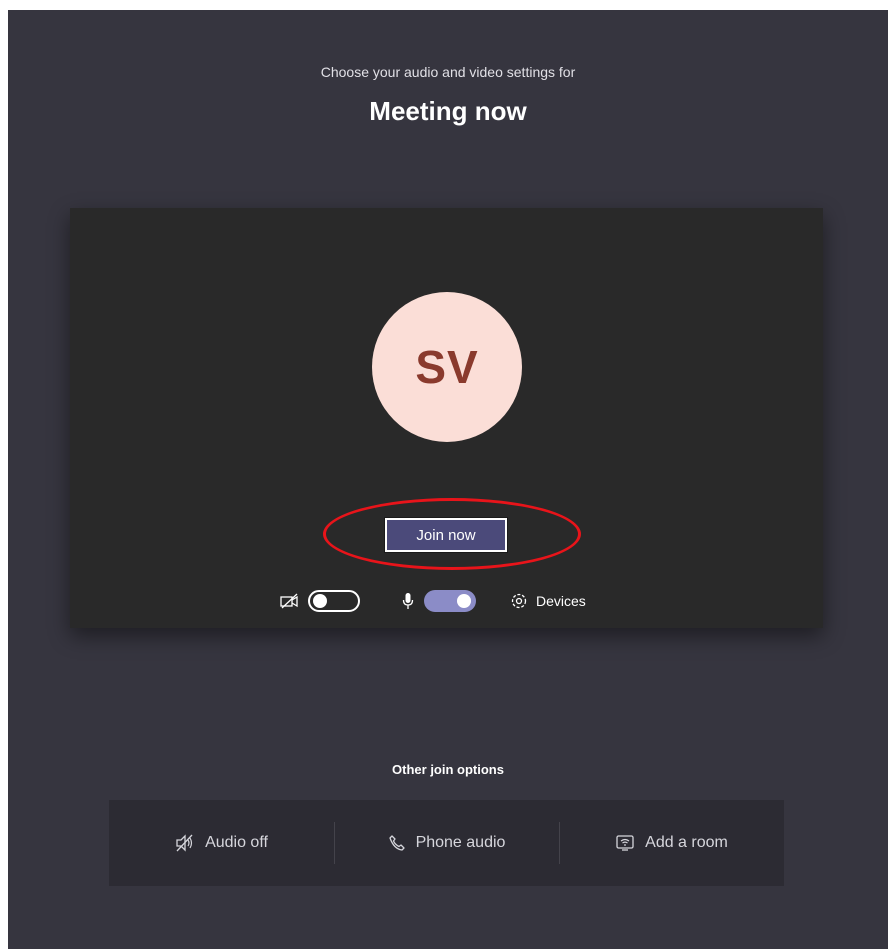 This screenshot has width=888, height=949. What do you see at coordinates (686, 842) in the screenshot?
I see `add-room-label: Add a room` at bounding box center [686, 842].